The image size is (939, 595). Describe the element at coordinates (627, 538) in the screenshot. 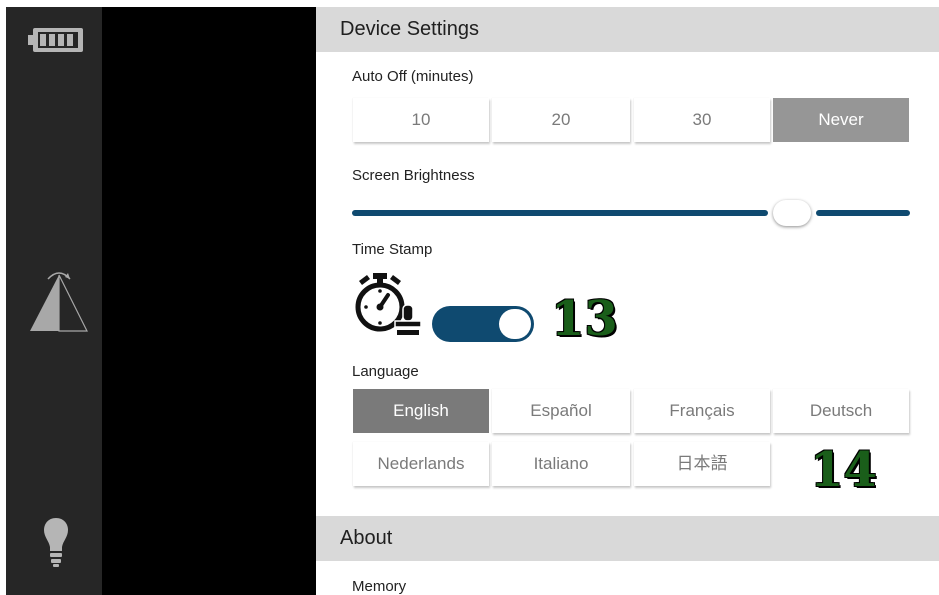

I see `about-header: About` at that location.